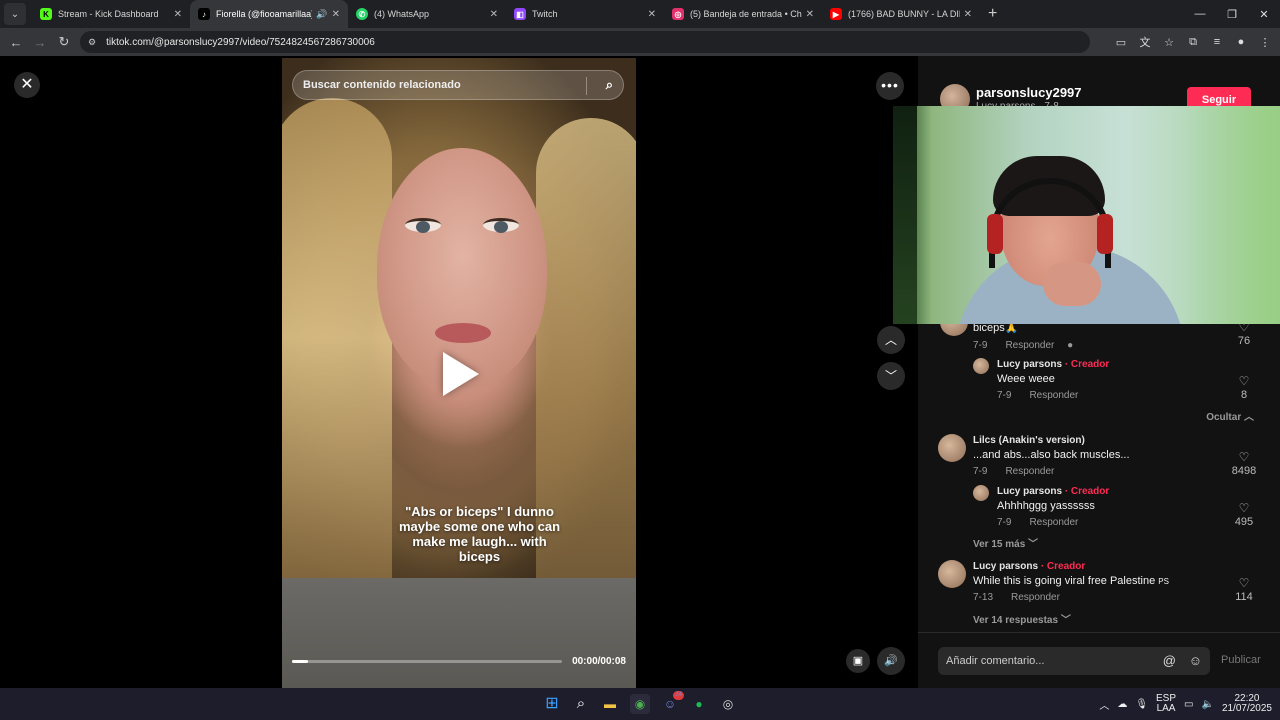 This screenshot has height=720, width=1280. I want to click on like-control: ♡ 8, so click(1244, 387).